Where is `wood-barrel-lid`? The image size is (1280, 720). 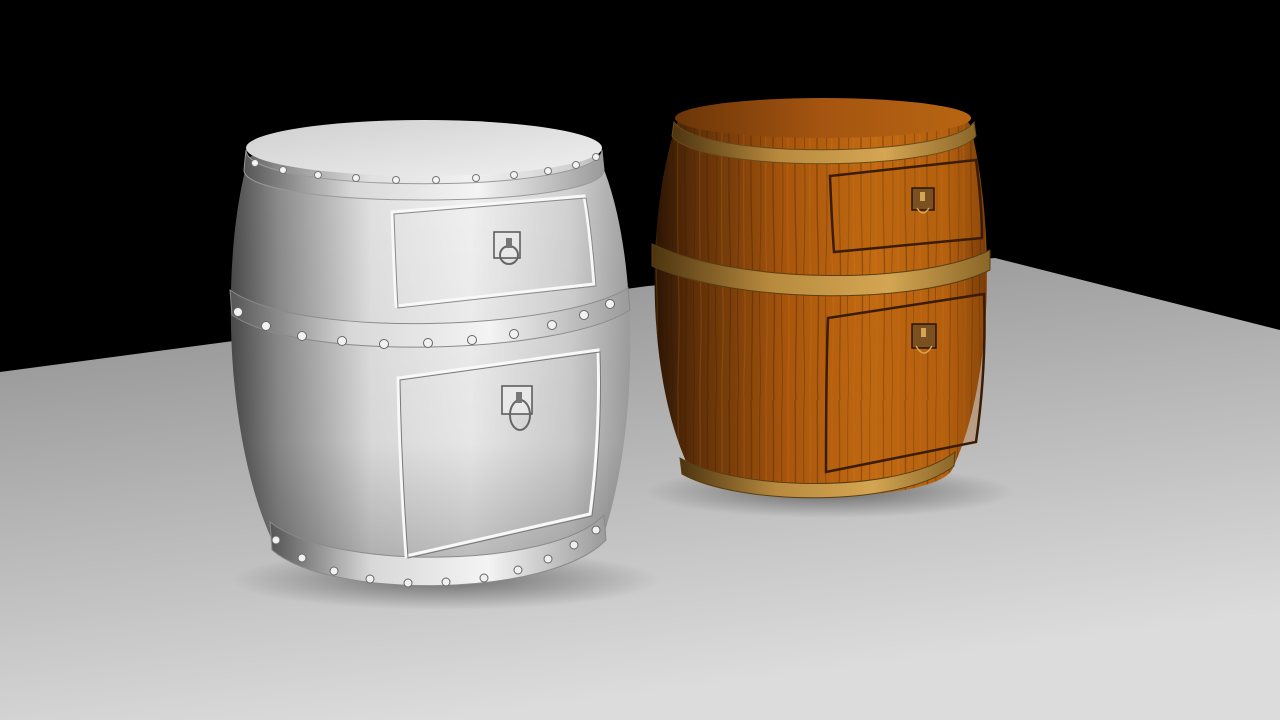
wood-barrel-lid is located at coordinates (823, 118).